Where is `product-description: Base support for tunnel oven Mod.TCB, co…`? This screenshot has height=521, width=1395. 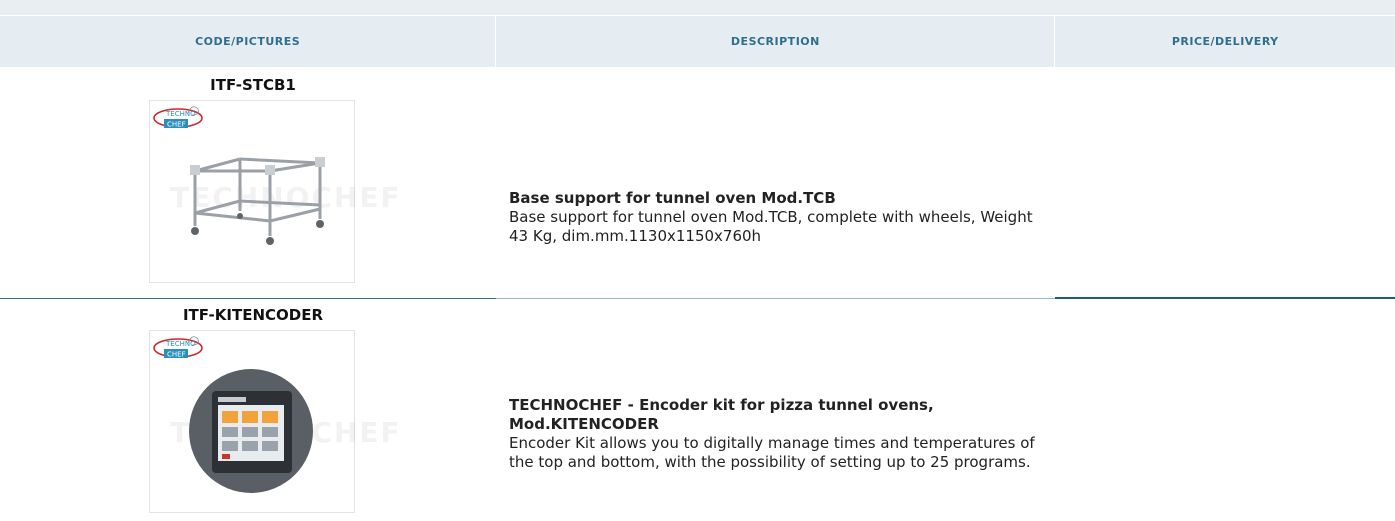 product-description: Base support for tunnel oven Mod.TCB, co… is located at coordinates (771, 226).